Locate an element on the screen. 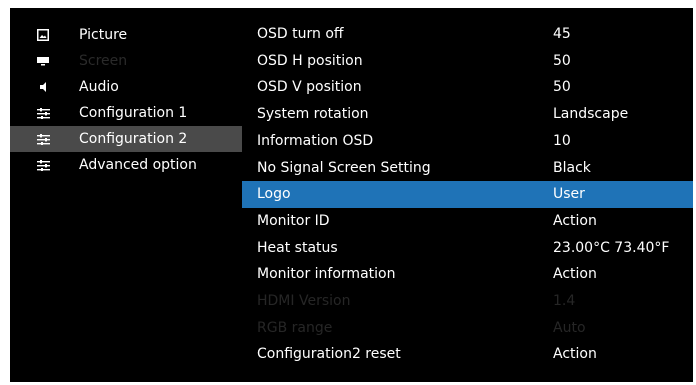 The width and height of the screenshot is (696, 385). setting-row-information-osd: Information OSD 10 is located at coordinates (467, 141).